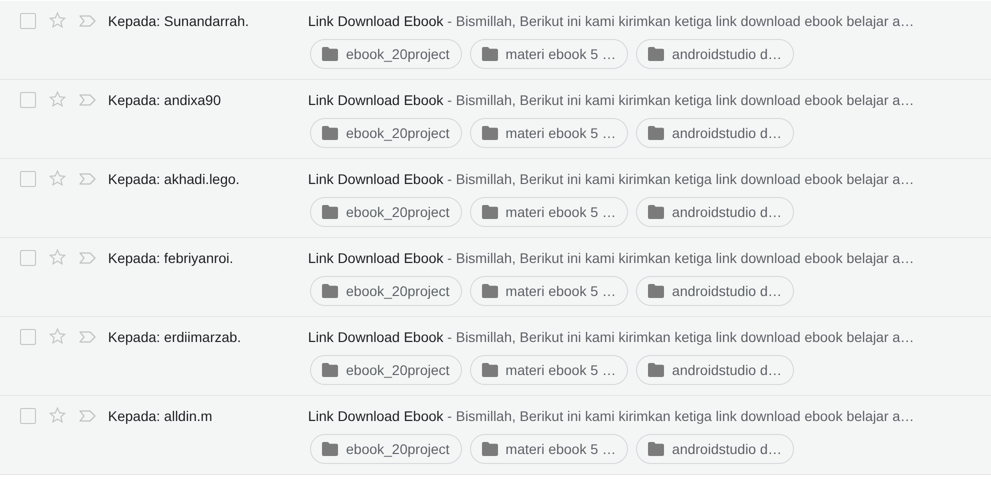 This screenshot has height=481, width=991. What do you see at coordinates (165, 100) in the screenshot?
I see `recipient: Kepada: andixa90` at bounding box center [165, 100].